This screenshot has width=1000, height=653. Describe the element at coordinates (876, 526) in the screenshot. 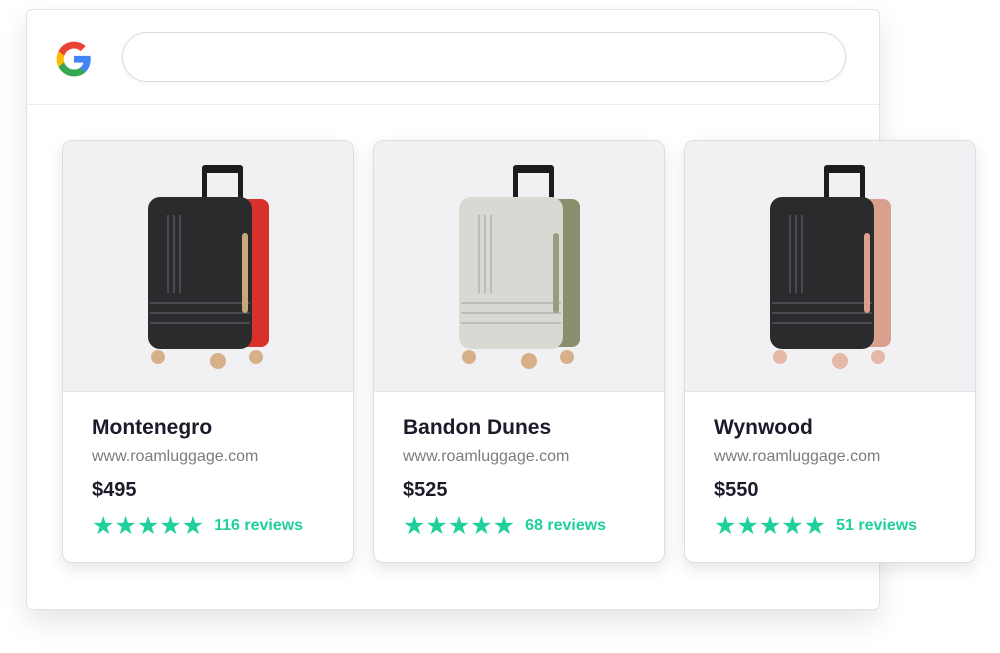

I see `review-count-link: 51 reviews` at that location.